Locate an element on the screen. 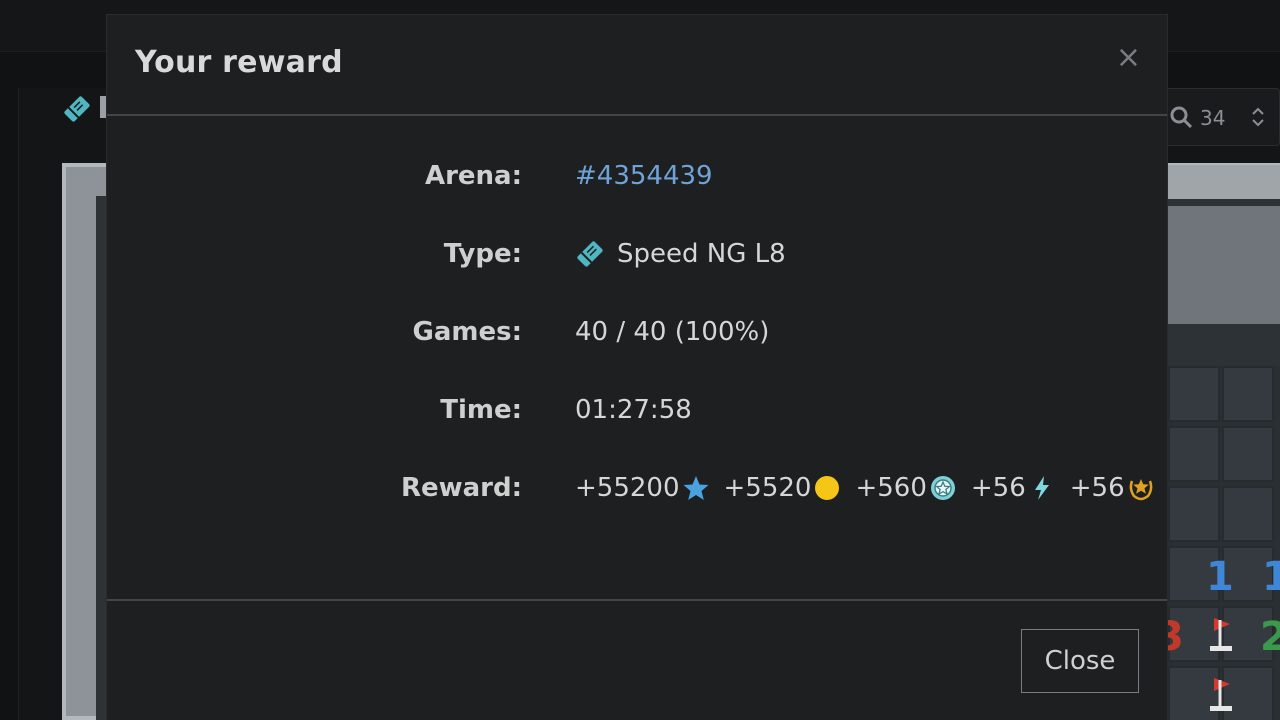  reward-energy: +56 is located at coordinates (1013, 488).